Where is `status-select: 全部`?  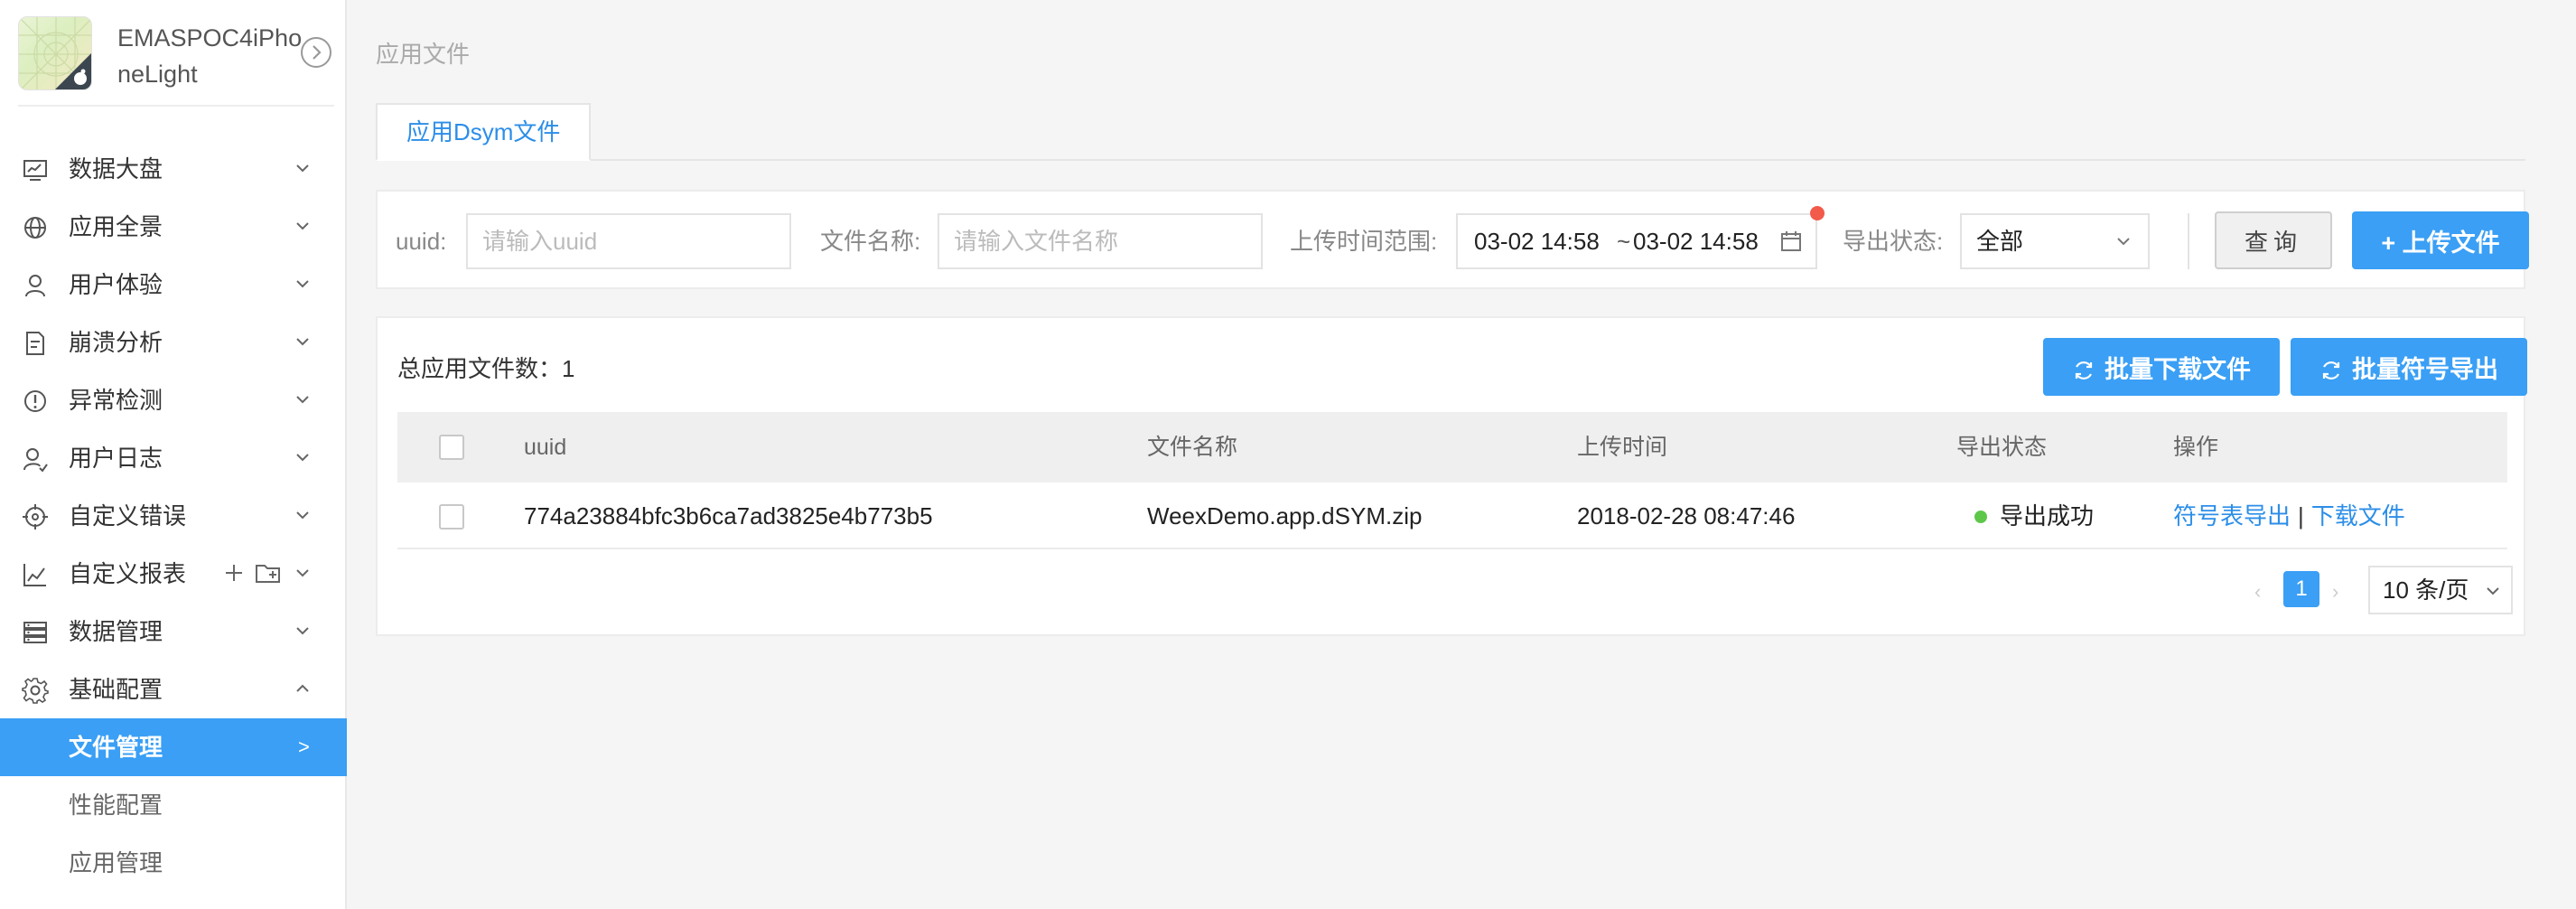
status-select: 全部 is located at coordinates (2055, 241).